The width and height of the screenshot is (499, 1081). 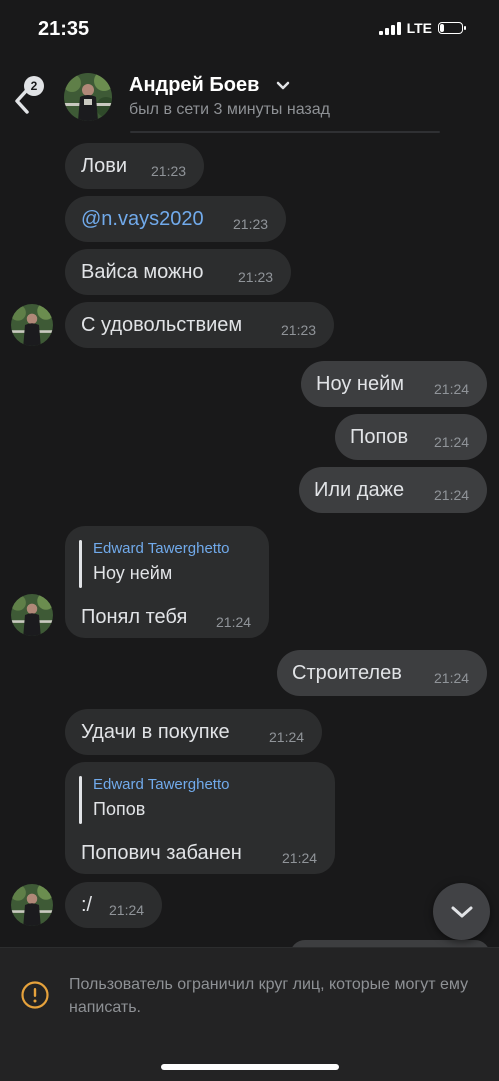 I want to click on message-bubble-outgoing: Ноу нейм 21:24, so click(x=394, y=384).